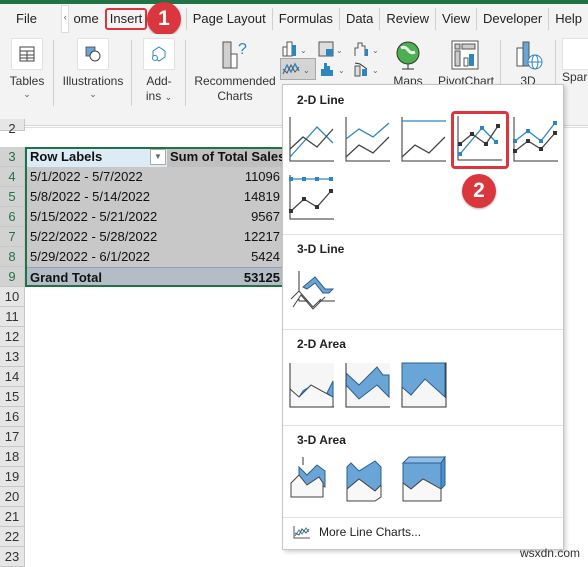  I want to click on addins-label-1: Add-, so click(159, 81).